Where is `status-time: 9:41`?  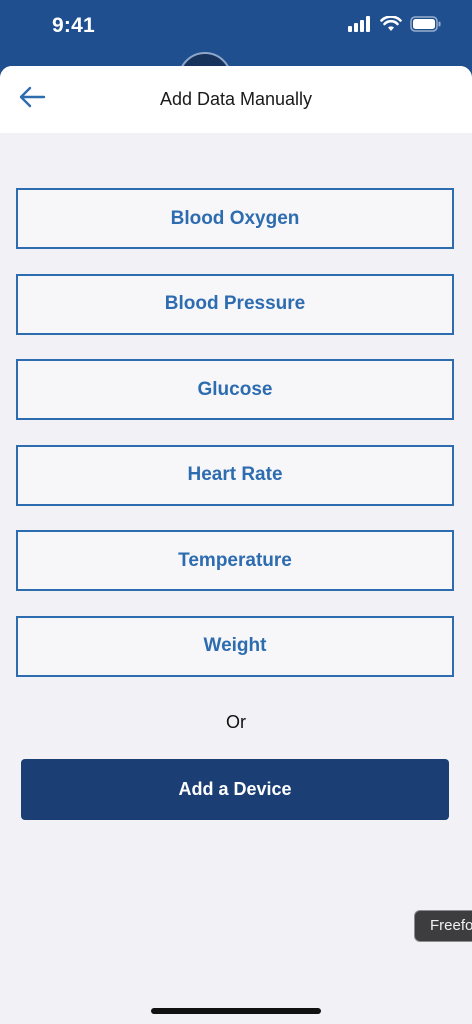
status-time: 9:41 is located at coordinates (73, 25).